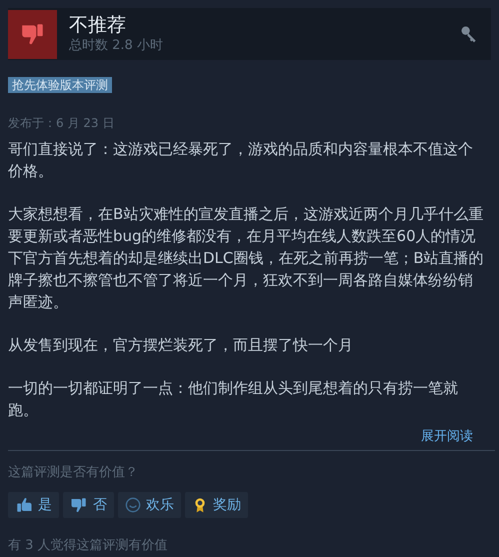 This screenshot has height=557, width=499. What do you see at coordinates (133, 505) in the screenshot?
I see `smiley-icon` at bounding box center [133, 505].